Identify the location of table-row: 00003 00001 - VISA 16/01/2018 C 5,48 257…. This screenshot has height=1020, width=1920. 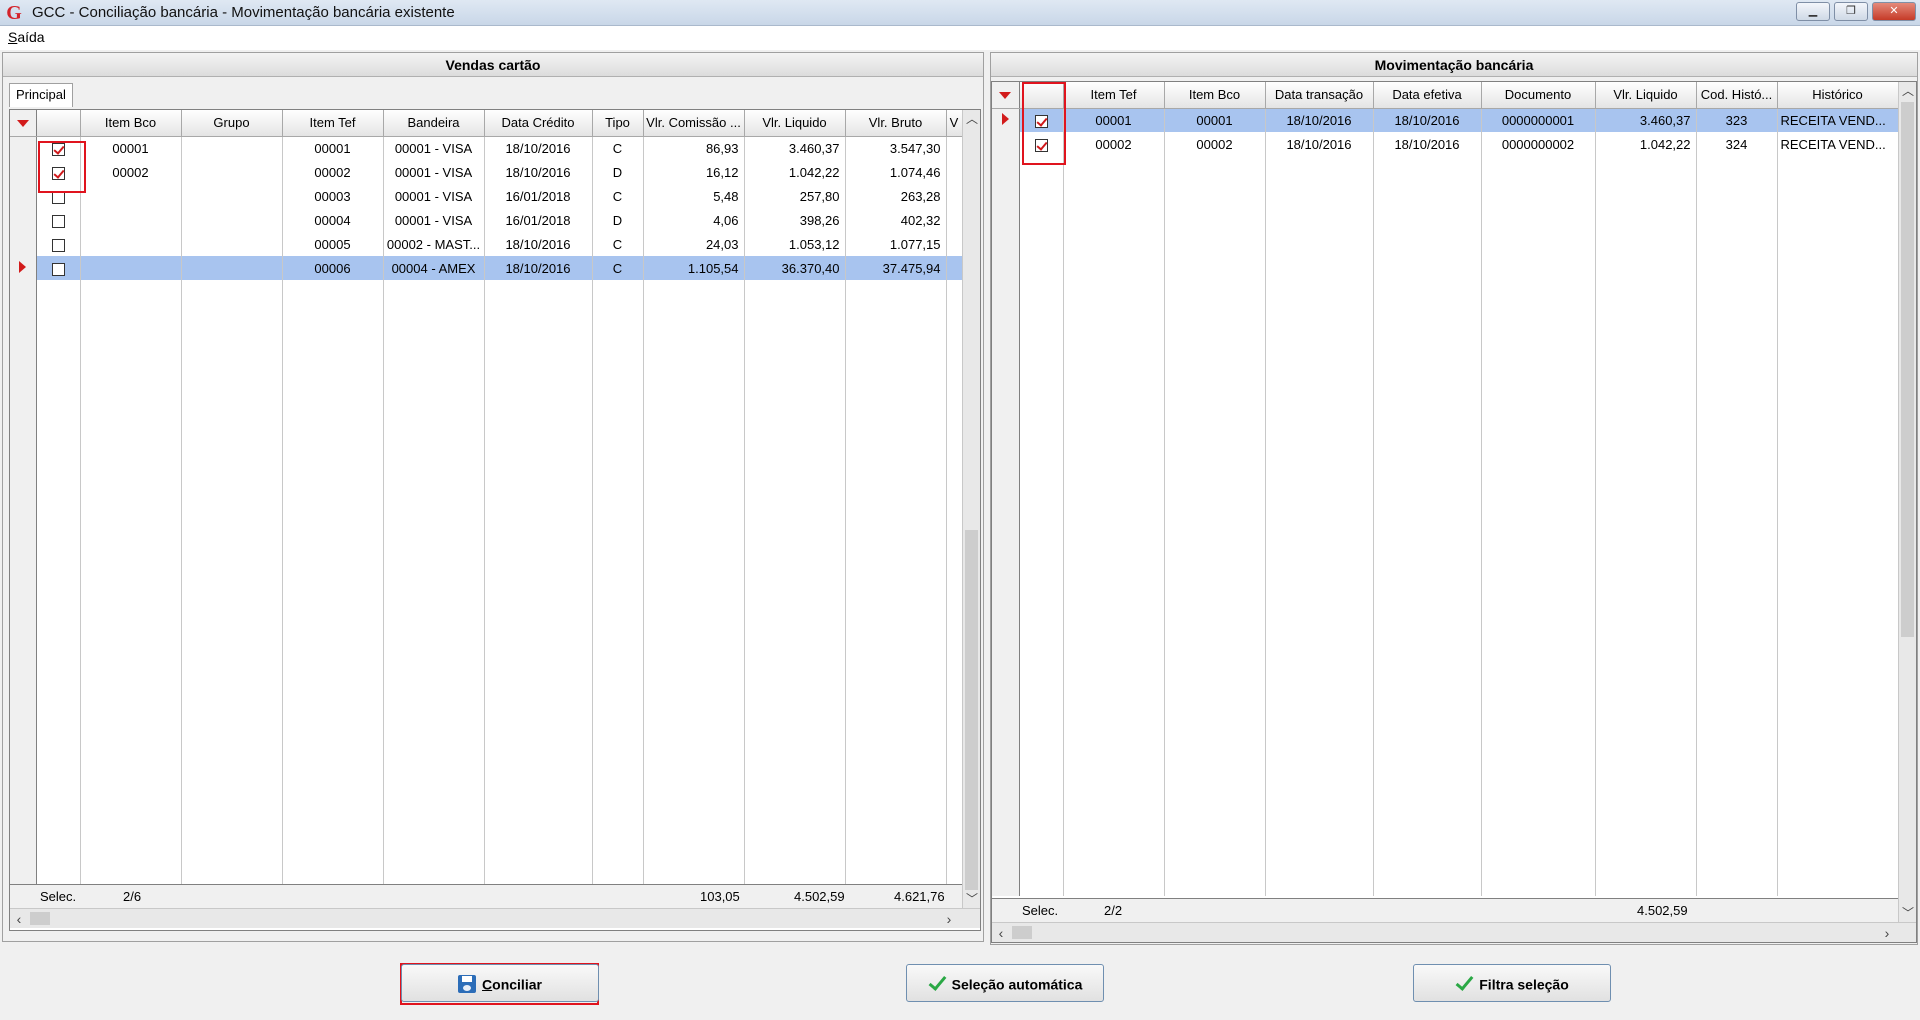
(486, 196).